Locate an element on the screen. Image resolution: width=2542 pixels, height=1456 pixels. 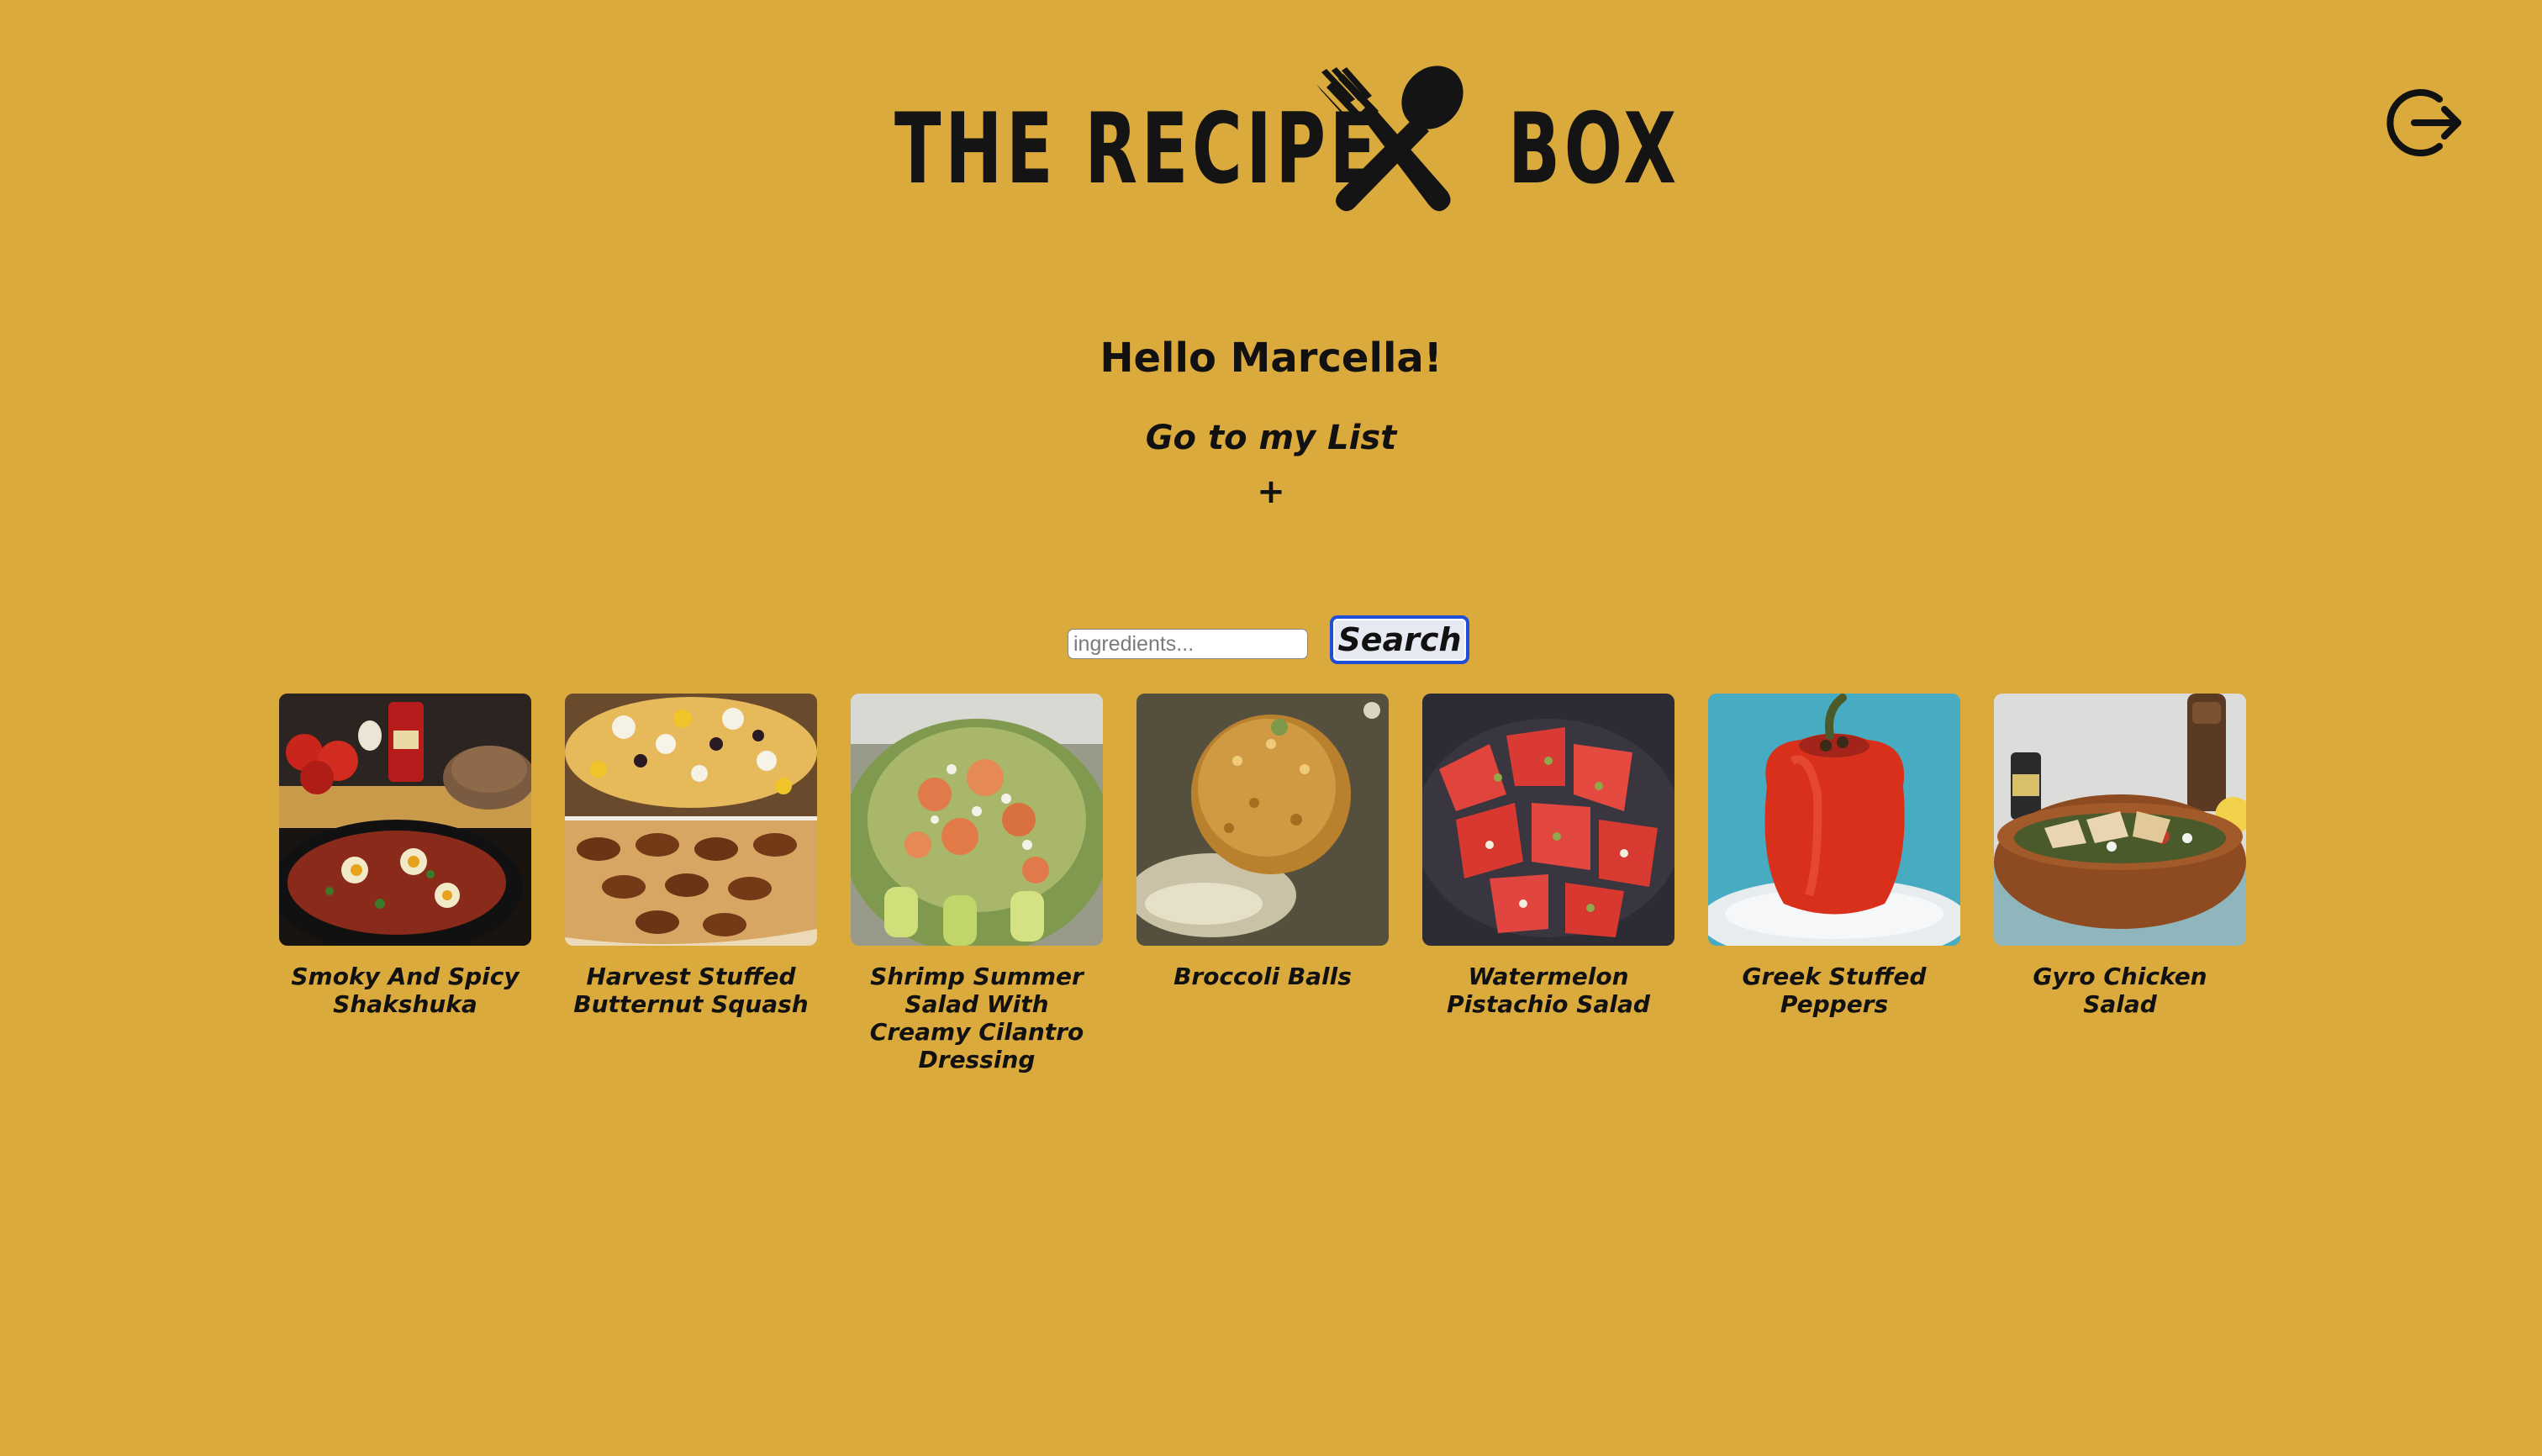
recipe-image-broccoli-balls is located at coordinates (1263, 820).